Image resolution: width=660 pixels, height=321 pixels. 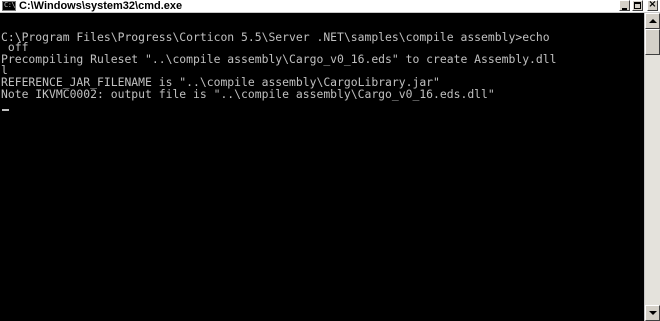 I want to click on minimize-button, so click(x=624, y=5).